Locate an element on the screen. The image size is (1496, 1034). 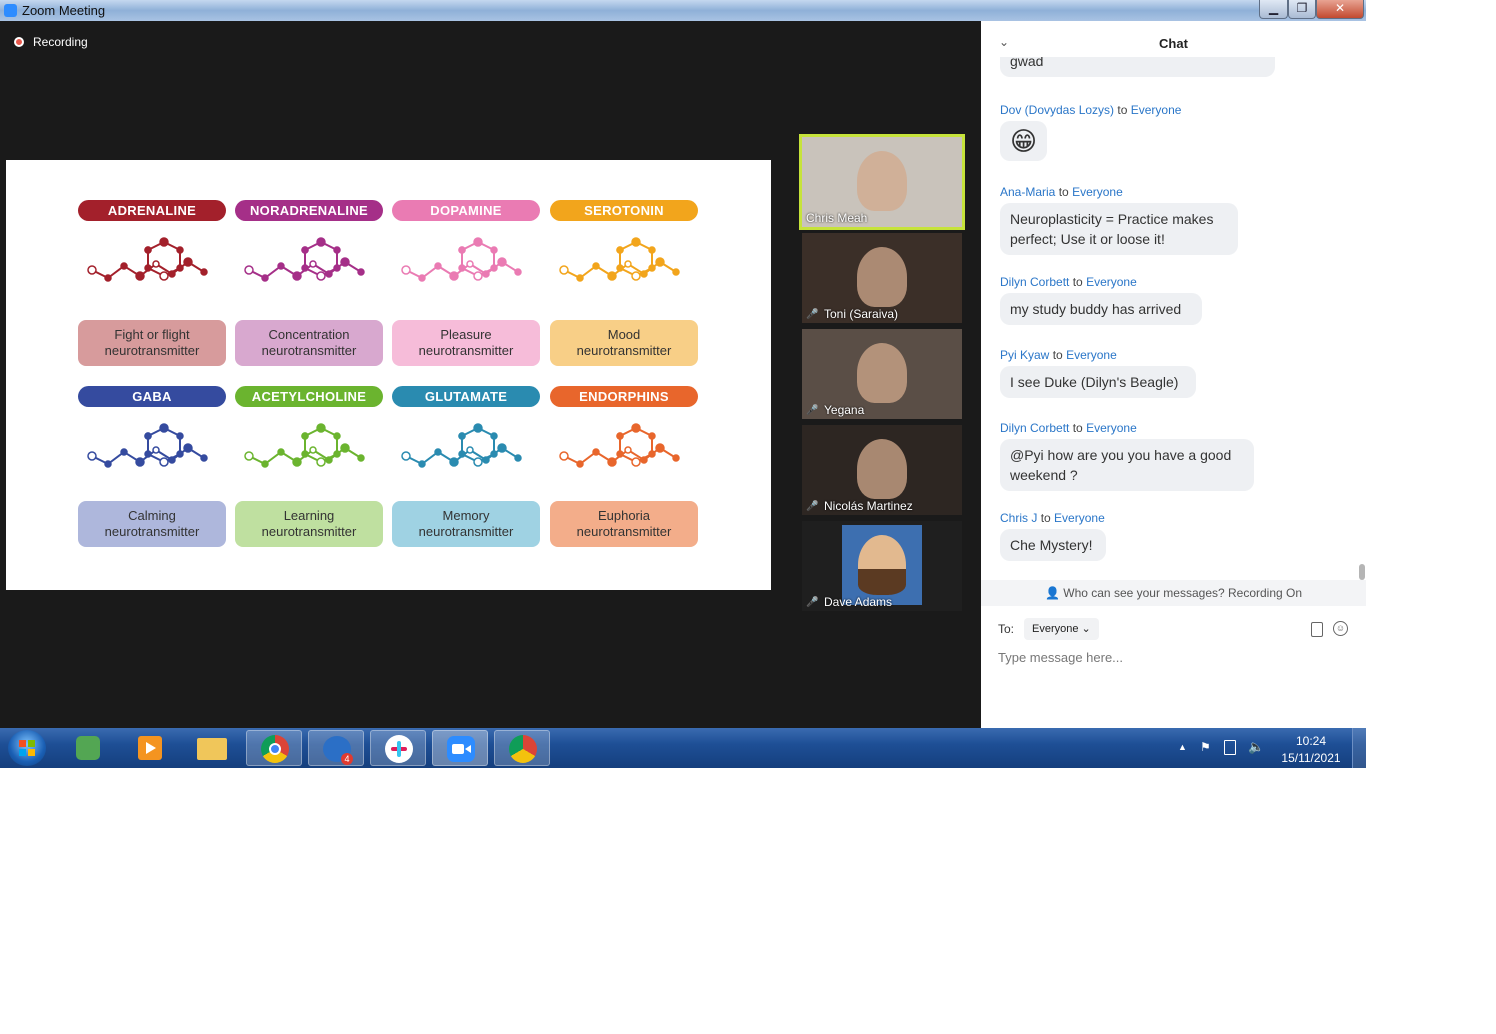
message-sender: Pyi Kyaw to Everyone is located at coordinates (1058, 355).